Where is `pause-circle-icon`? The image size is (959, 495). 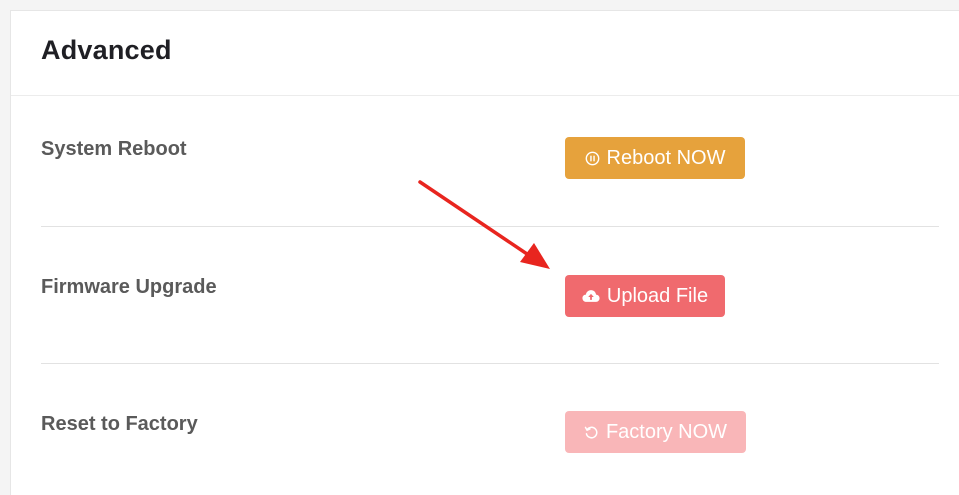
pause-circle-icon is located at coordinates (592, 158).